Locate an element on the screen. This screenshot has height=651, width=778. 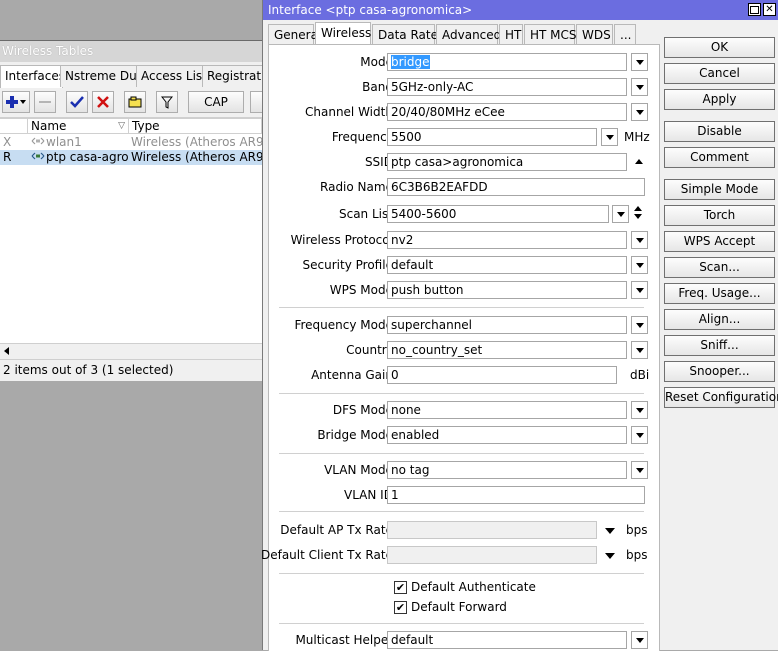
tab-advanced: Advanced is located at coordinates (468, 34).